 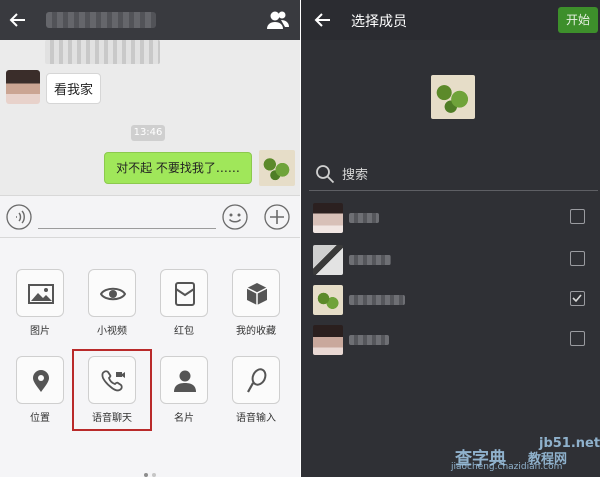 I want to click on page-title: 选择成员, so click(x=379, y=22).